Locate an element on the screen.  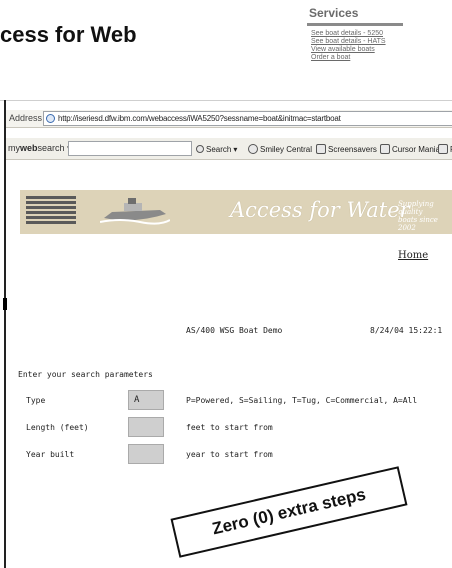
session-timestamp: 8/24/04 15:22:1 is located at coordinates (406, 330).